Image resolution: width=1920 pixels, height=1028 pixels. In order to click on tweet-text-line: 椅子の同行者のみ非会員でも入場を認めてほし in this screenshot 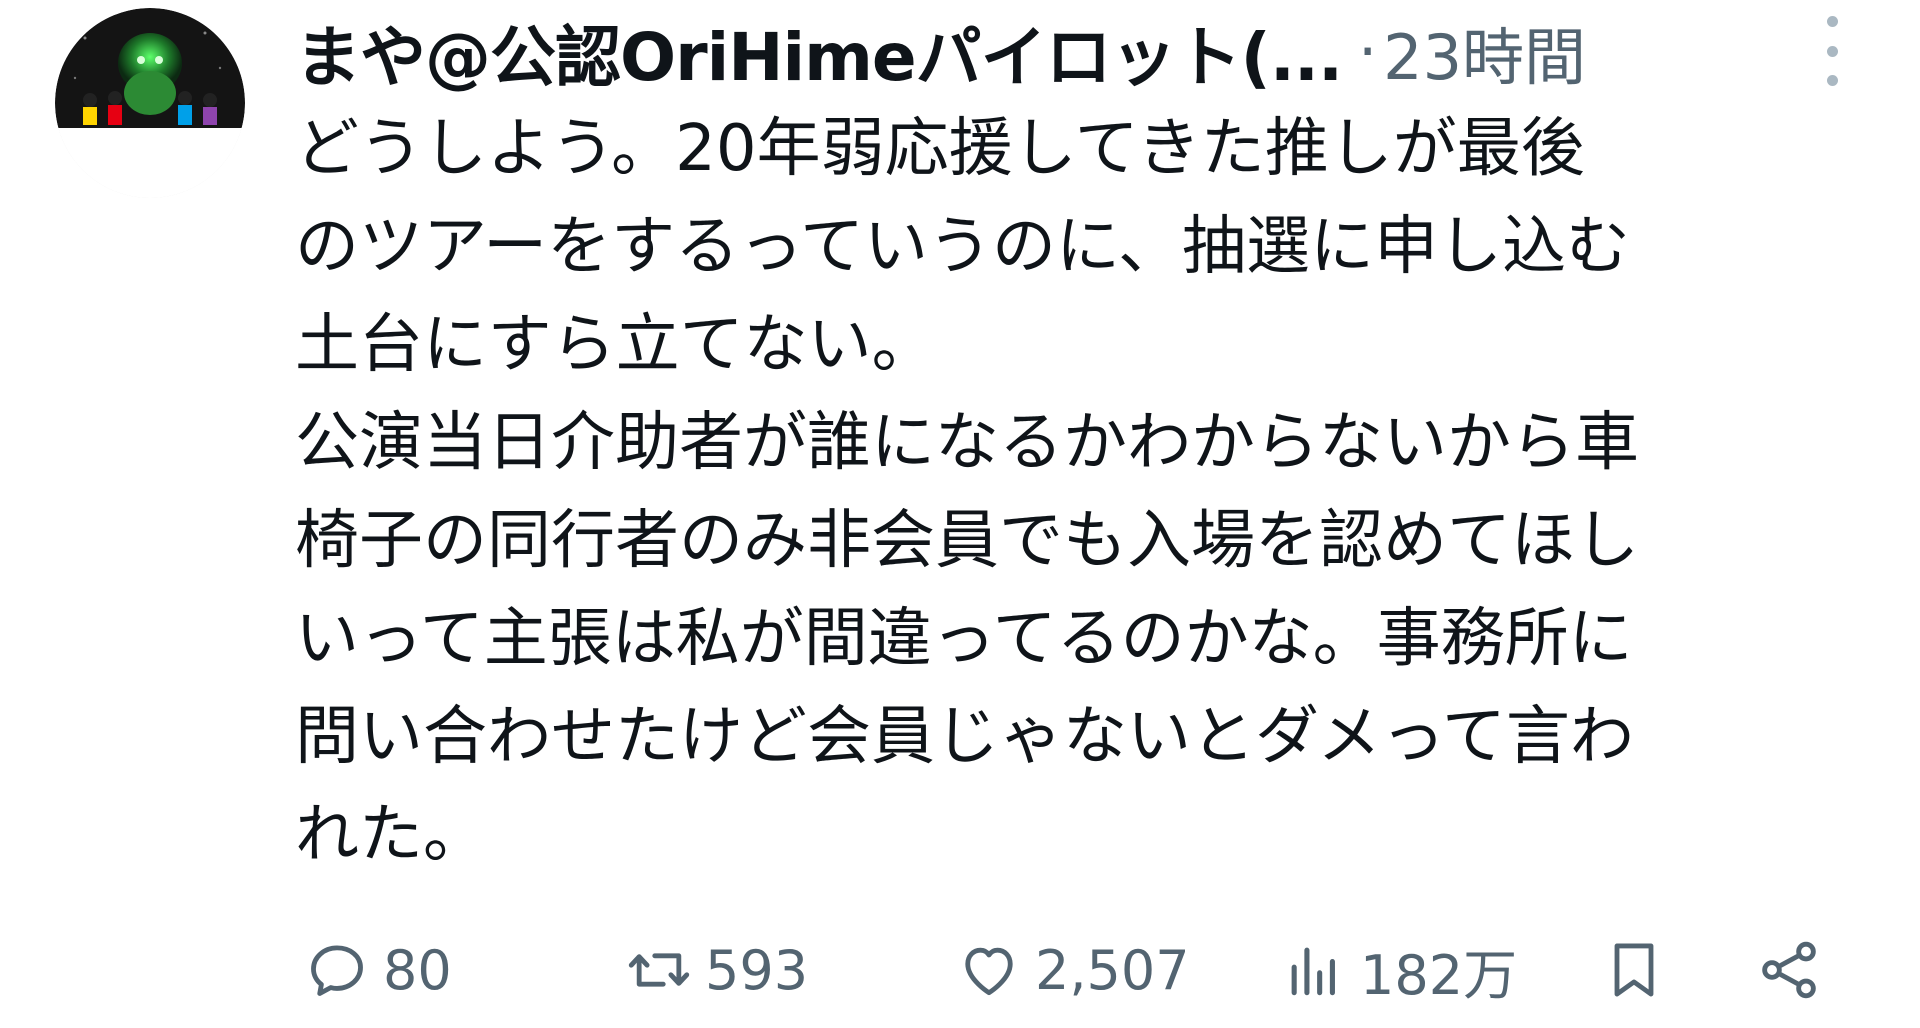, I will do `click(967, 541)`.